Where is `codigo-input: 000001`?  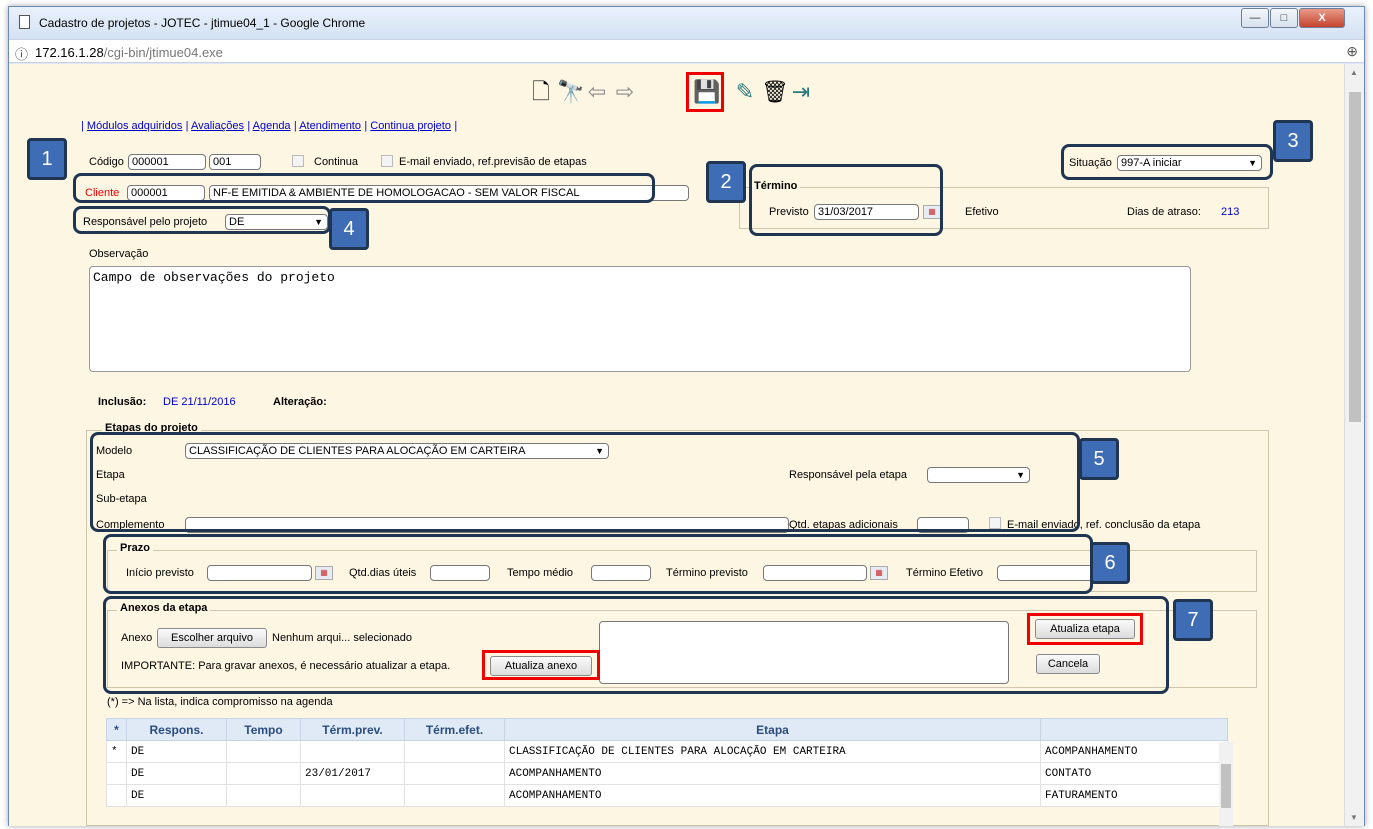 codigo-input: 000001 is located at coordinates (167, 162).